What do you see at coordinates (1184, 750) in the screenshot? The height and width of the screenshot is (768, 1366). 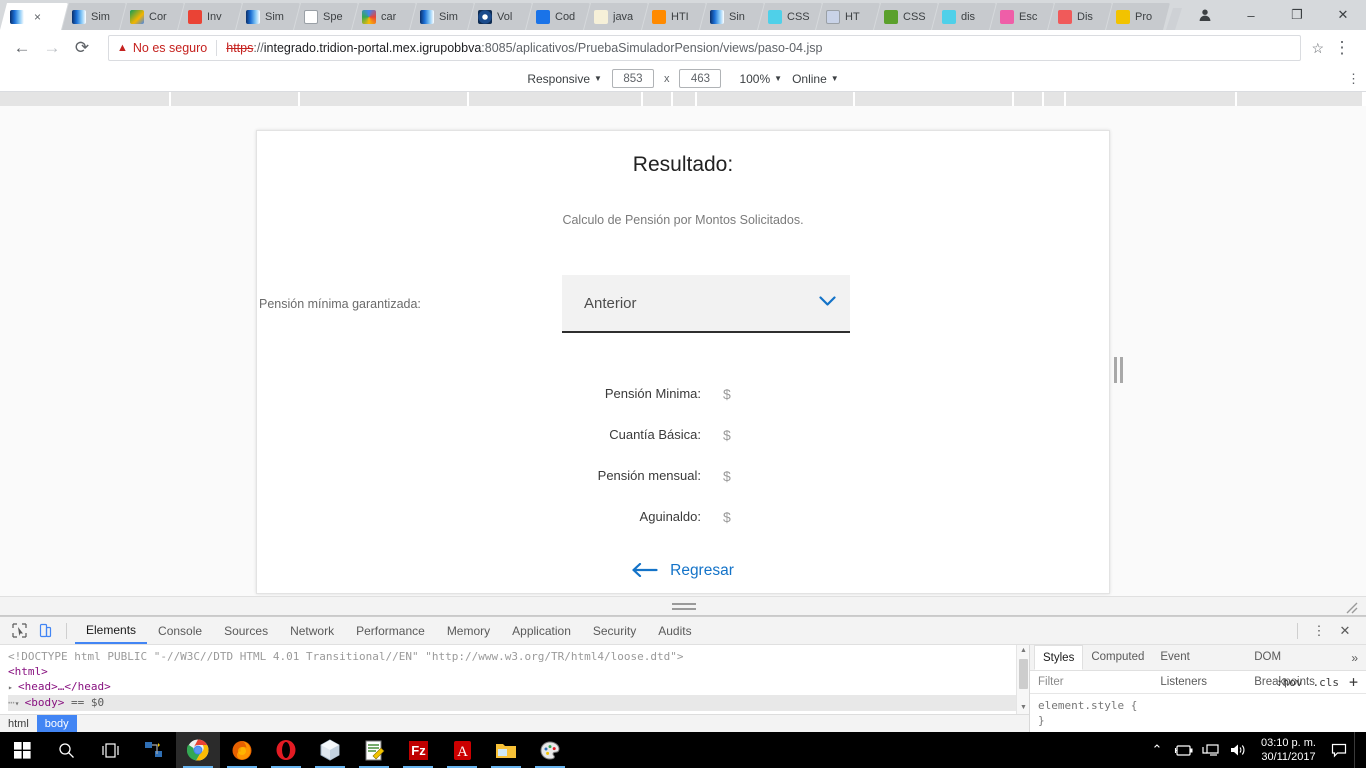 I see `battery-icon` at bounding box center [1184, 750].